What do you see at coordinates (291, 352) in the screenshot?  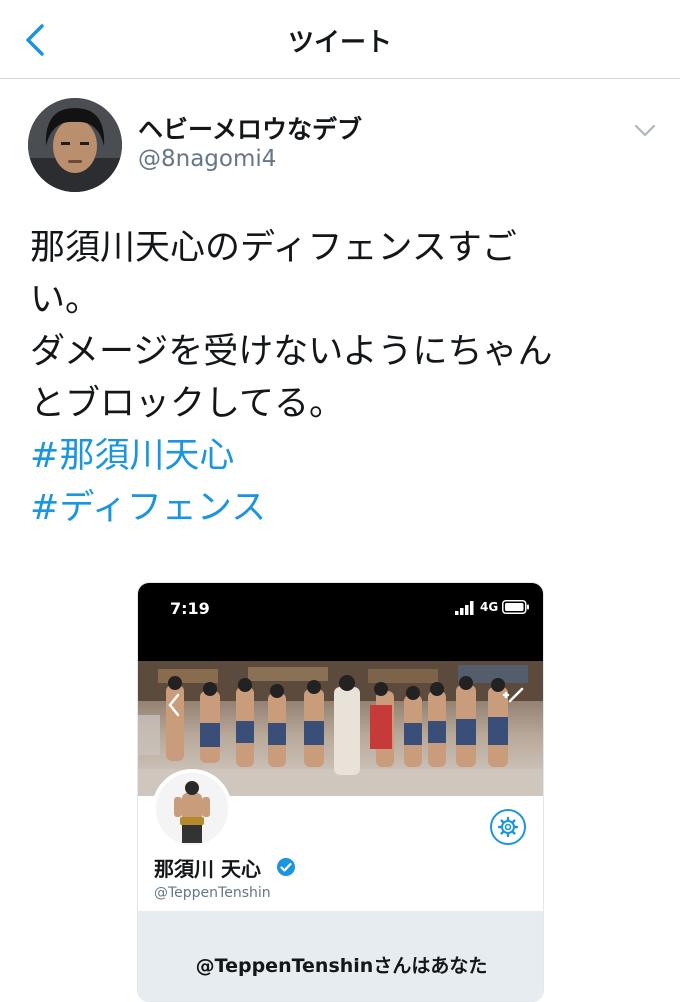 I see `tweet-text-line: ダメージを受けないようにちゃん` at bounding box center [291, 352].